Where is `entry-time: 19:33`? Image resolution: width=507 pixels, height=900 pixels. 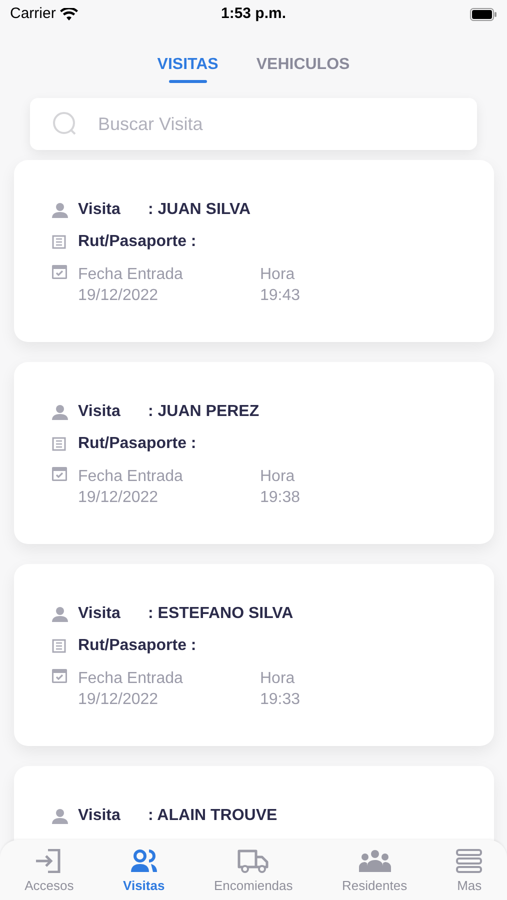
entry-time: 19:33 is located at coordinates (280, 700).